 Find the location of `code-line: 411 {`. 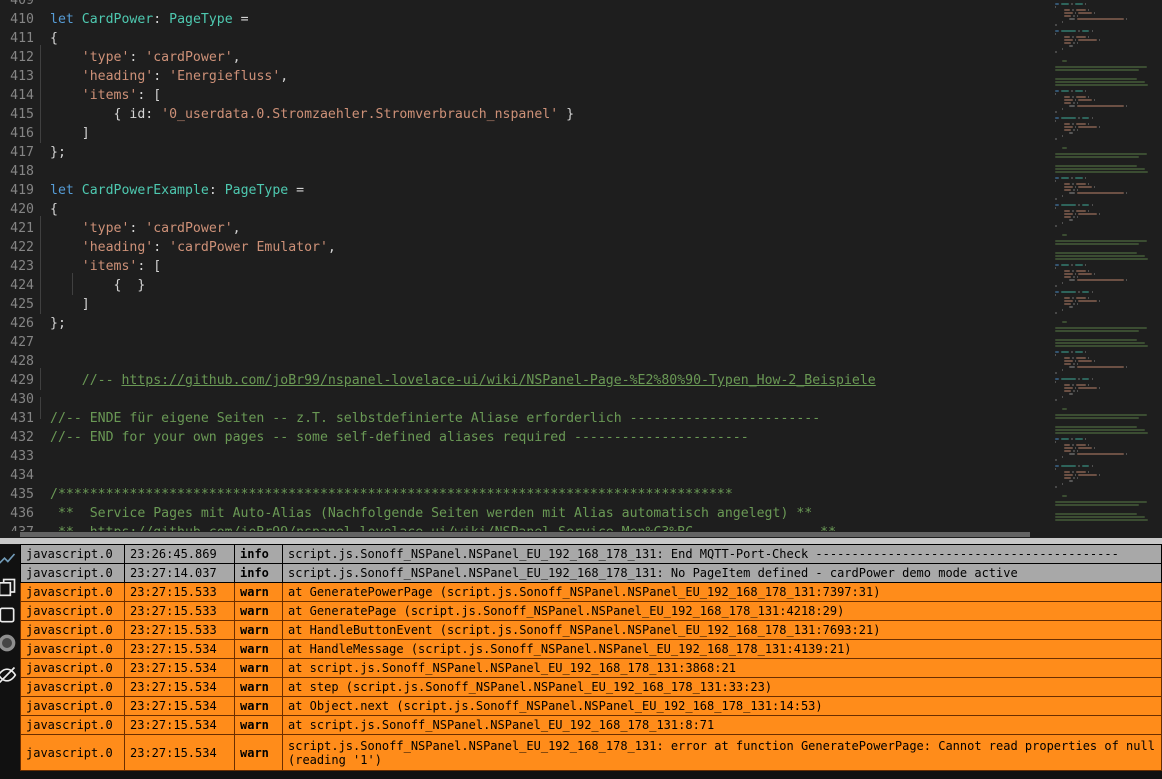

code-line: 411 { is located at coordinates (523, 38).